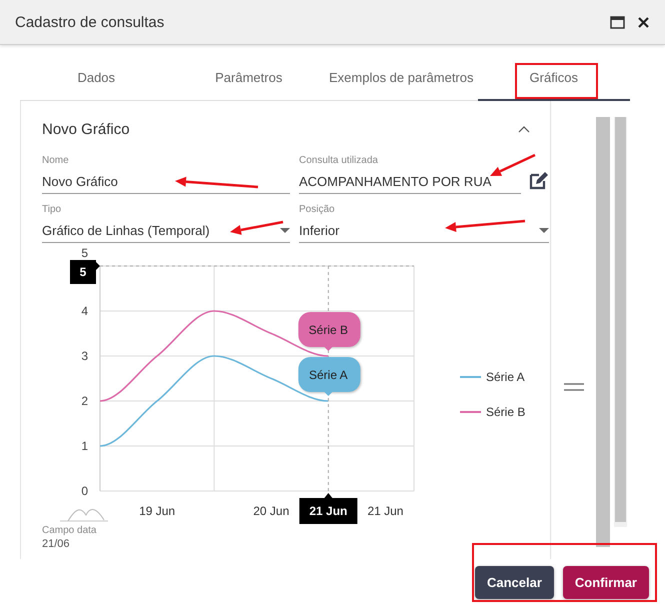  Describe the element at coordinates (271, 511) in the screenshot. I see `x-tick-label: 20 Jun` at that location.